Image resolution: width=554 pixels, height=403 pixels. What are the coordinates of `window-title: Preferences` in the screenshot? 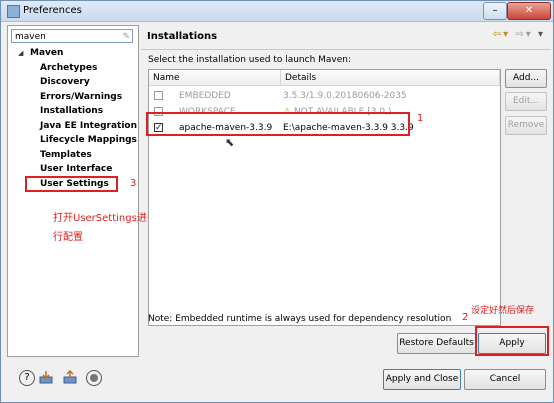 It's located at (52, 10).